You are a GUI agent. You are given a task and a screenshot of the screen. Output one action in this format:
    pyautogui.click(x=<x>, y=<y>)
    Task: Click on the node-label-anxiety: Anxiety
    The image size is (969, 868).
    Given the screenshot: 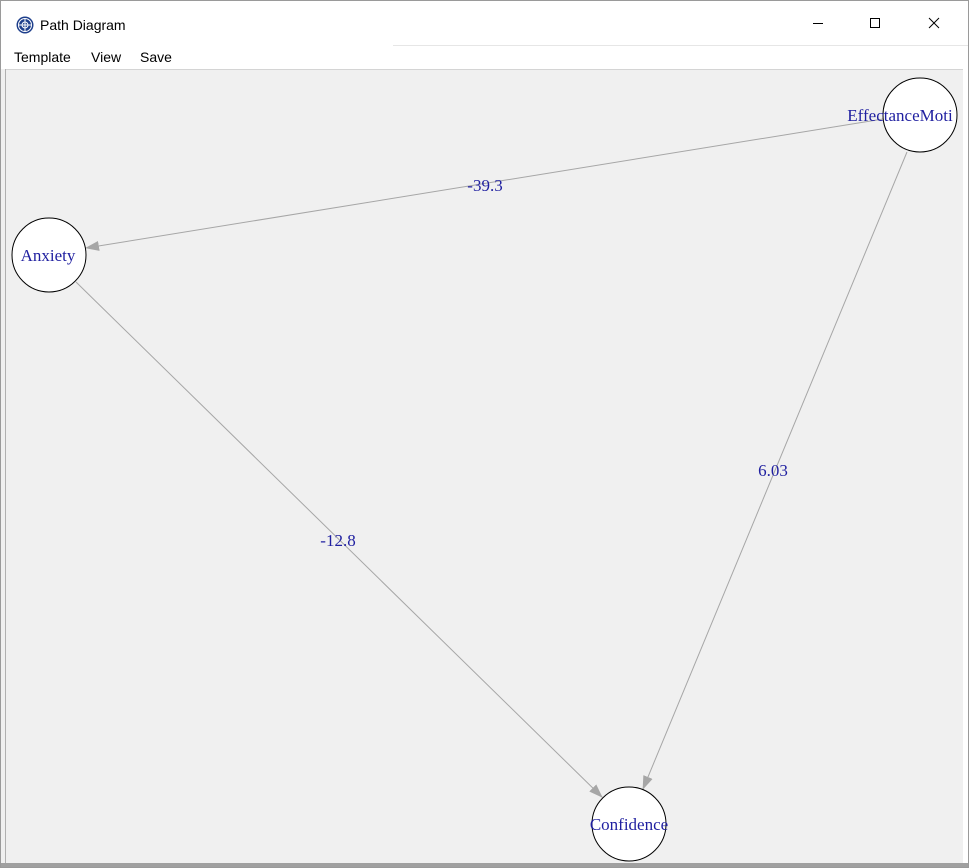 What is the action you would take?
    pyautogui.click(x=48, y=255)
    